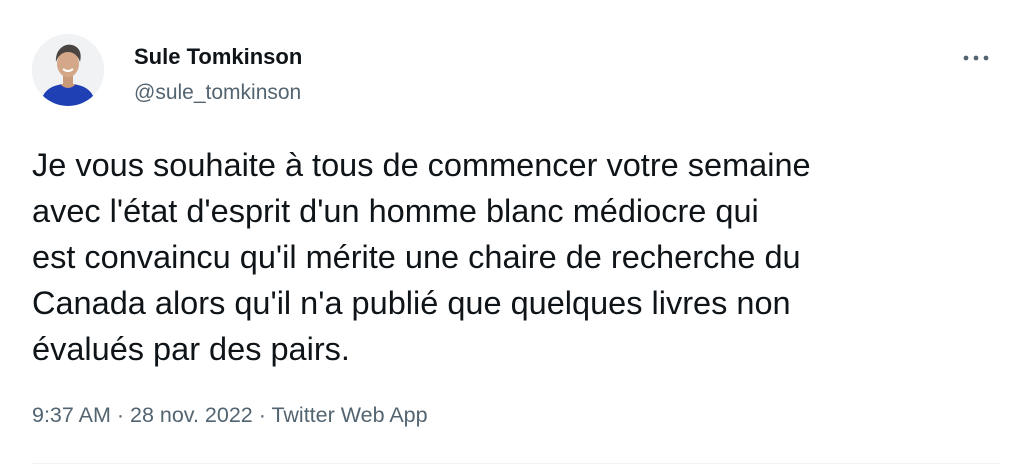 The image size is (1032, 470). Describe the element at coordinates (217, 93) in the screenshot. I see `author-handle: @sule_tomkinson` at that location.